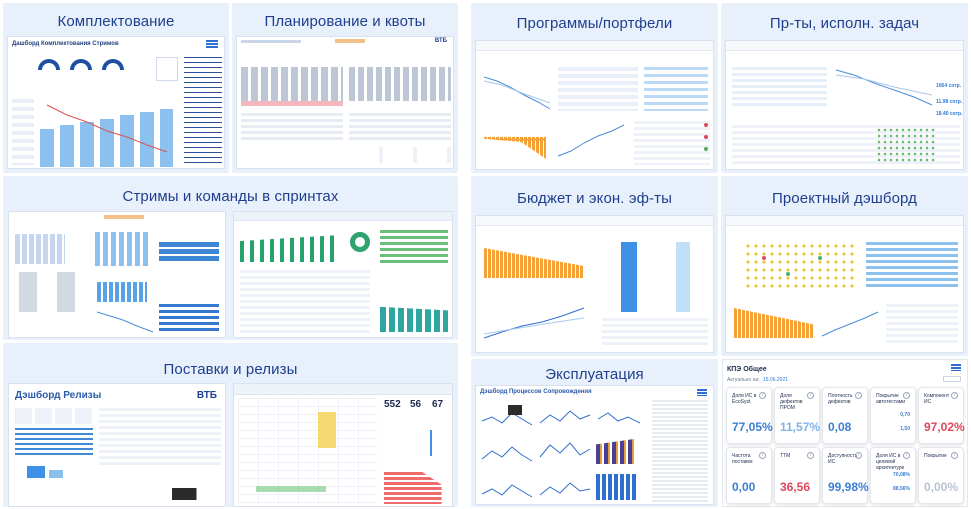 Image resolution: width=971 pixels, height=509 pixels. Describe the element at coordinates (893, 415) in the screenshot. I see `kpi-card: Покрытие автотестами i 0,70 1,50` at that location.